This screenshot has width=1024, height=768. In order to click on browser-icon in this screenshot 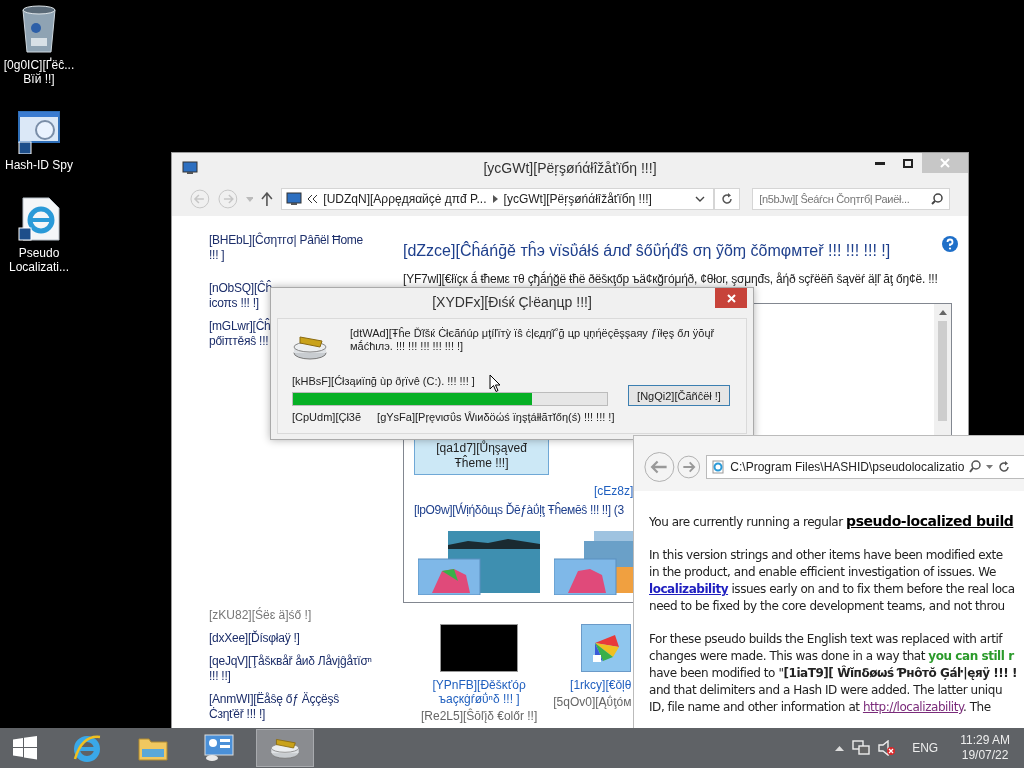, I will do `click(87, 748)`.